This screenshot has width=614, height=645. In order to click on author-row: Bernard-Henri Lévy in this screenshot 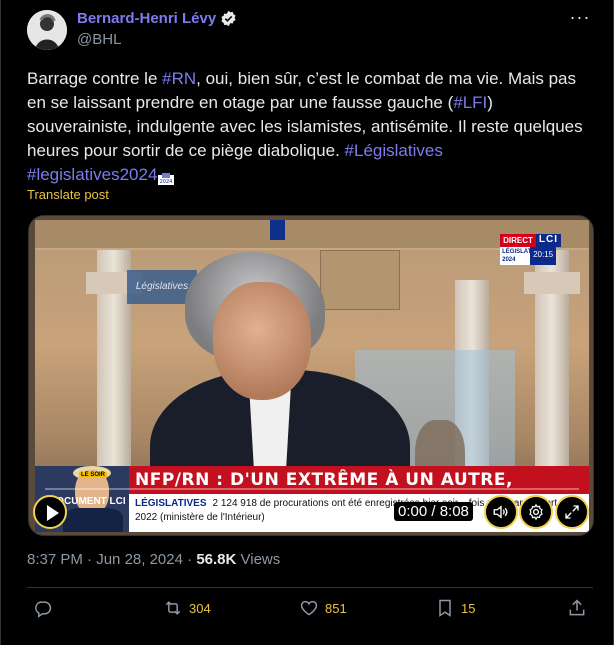, I will do `click(157, 18)`.